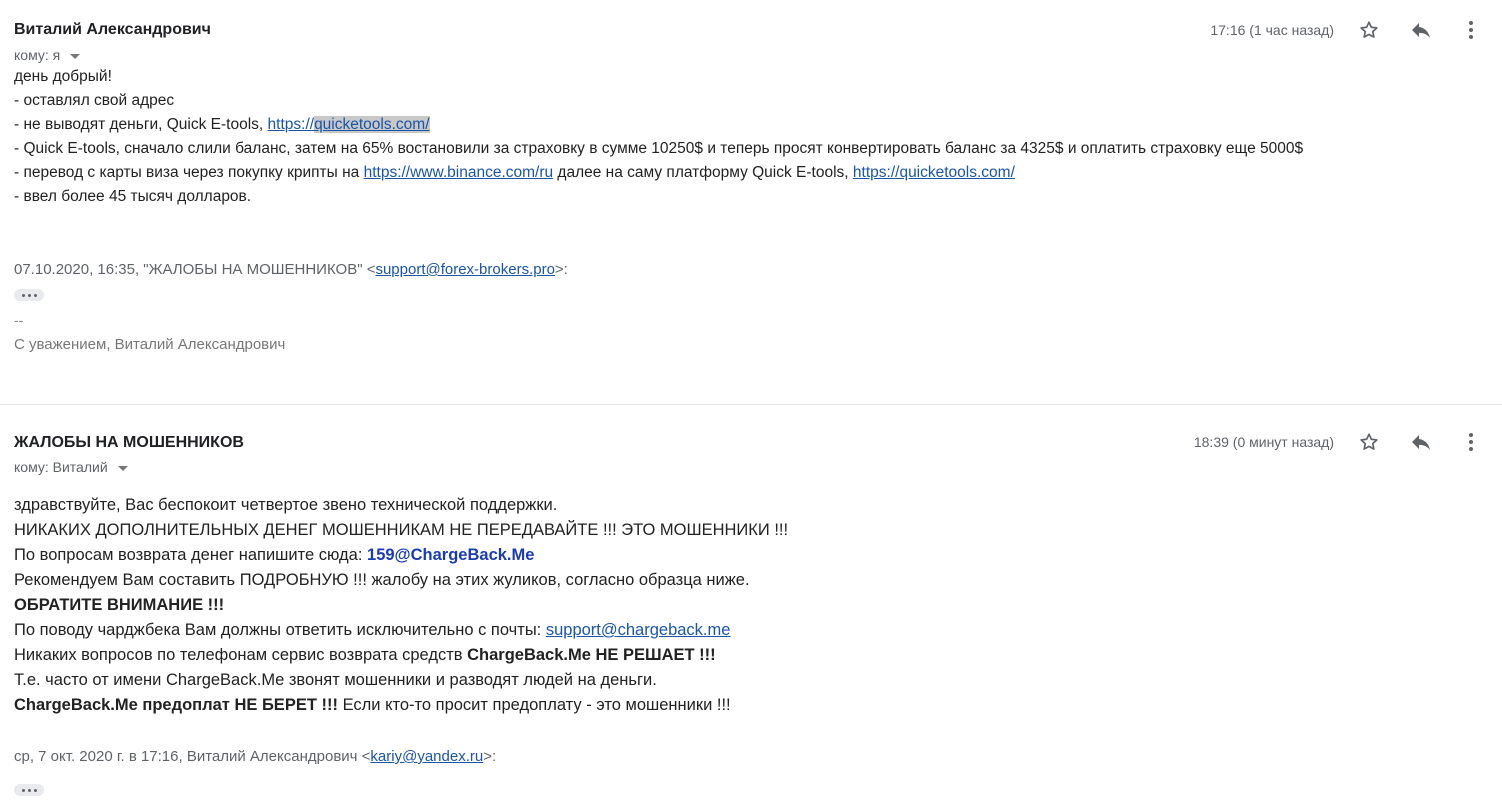 Image resolution: width=1502 pixels, height=804 pixels. I want to click on sender-name: Виталий Александрович, so click(112, 30).